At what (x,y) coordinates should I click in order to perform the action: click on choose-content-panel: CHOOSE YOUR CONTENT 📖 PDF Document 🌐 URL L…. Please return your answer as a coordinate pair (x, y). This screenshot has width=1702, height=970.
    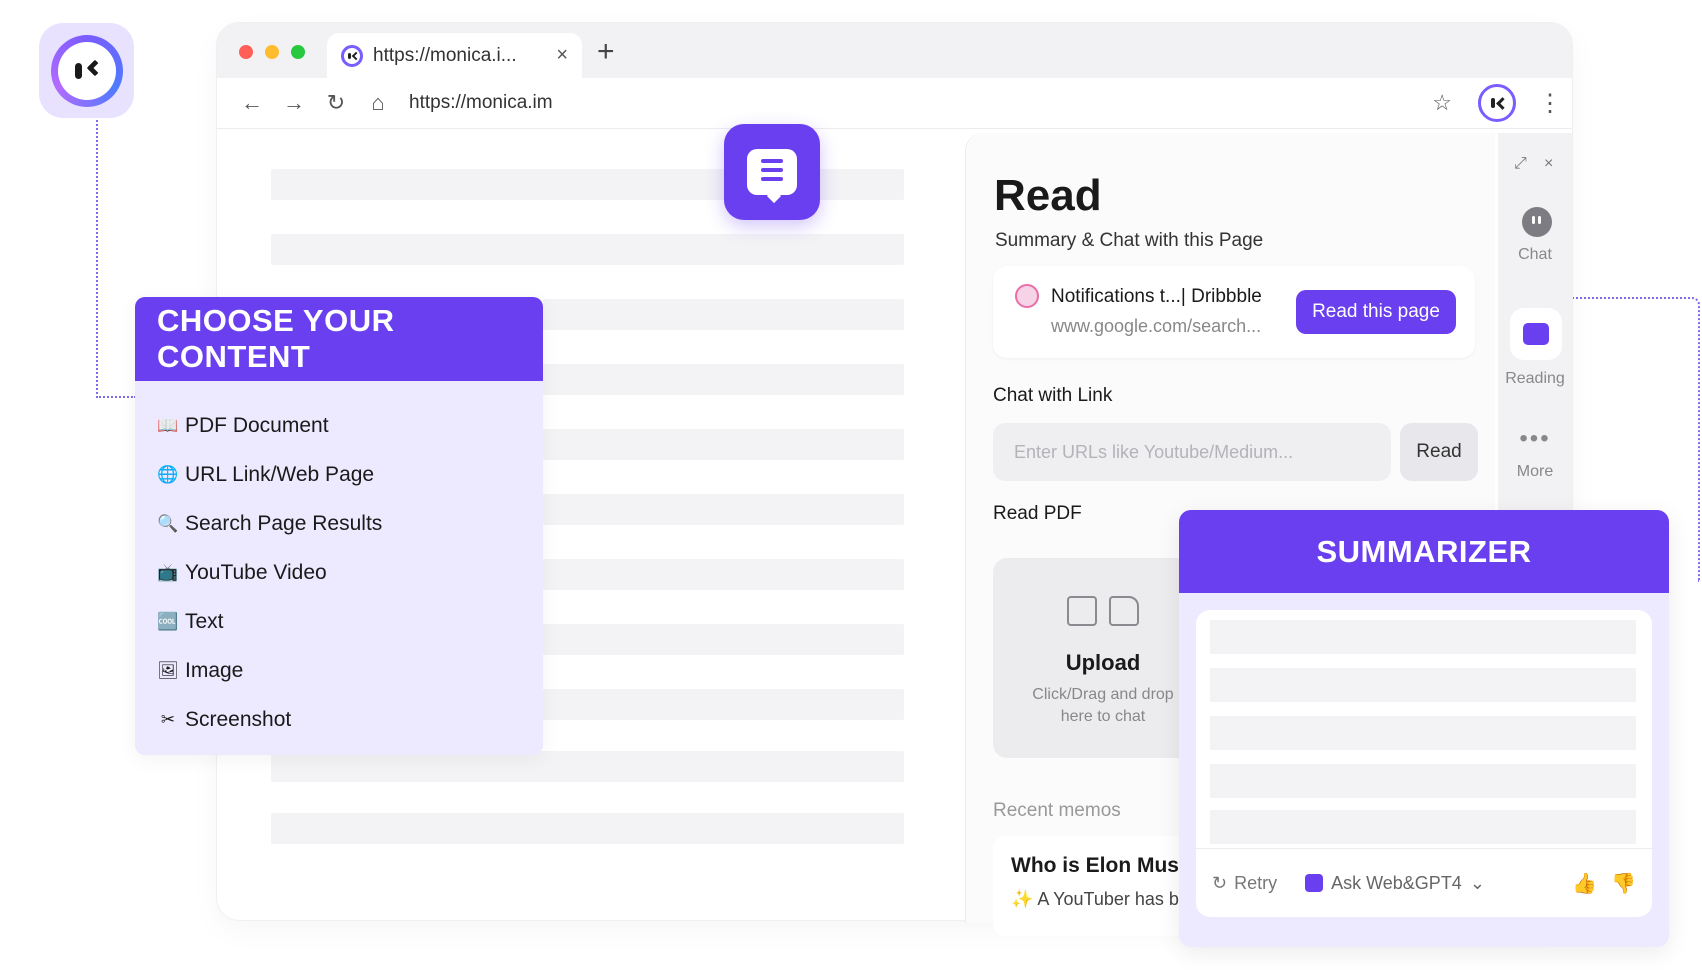
    Looking at the image, I should click on (339, 526).